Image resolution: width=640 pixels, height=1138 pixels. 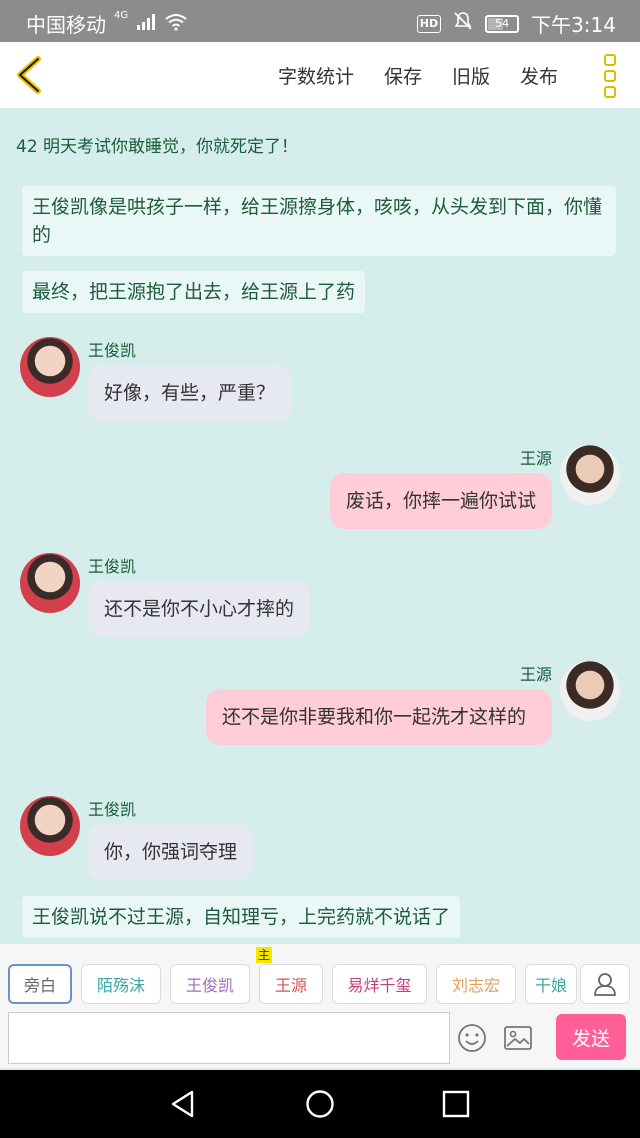 I want to click on old-version-button: 旧版, so click(x=471, y=75).